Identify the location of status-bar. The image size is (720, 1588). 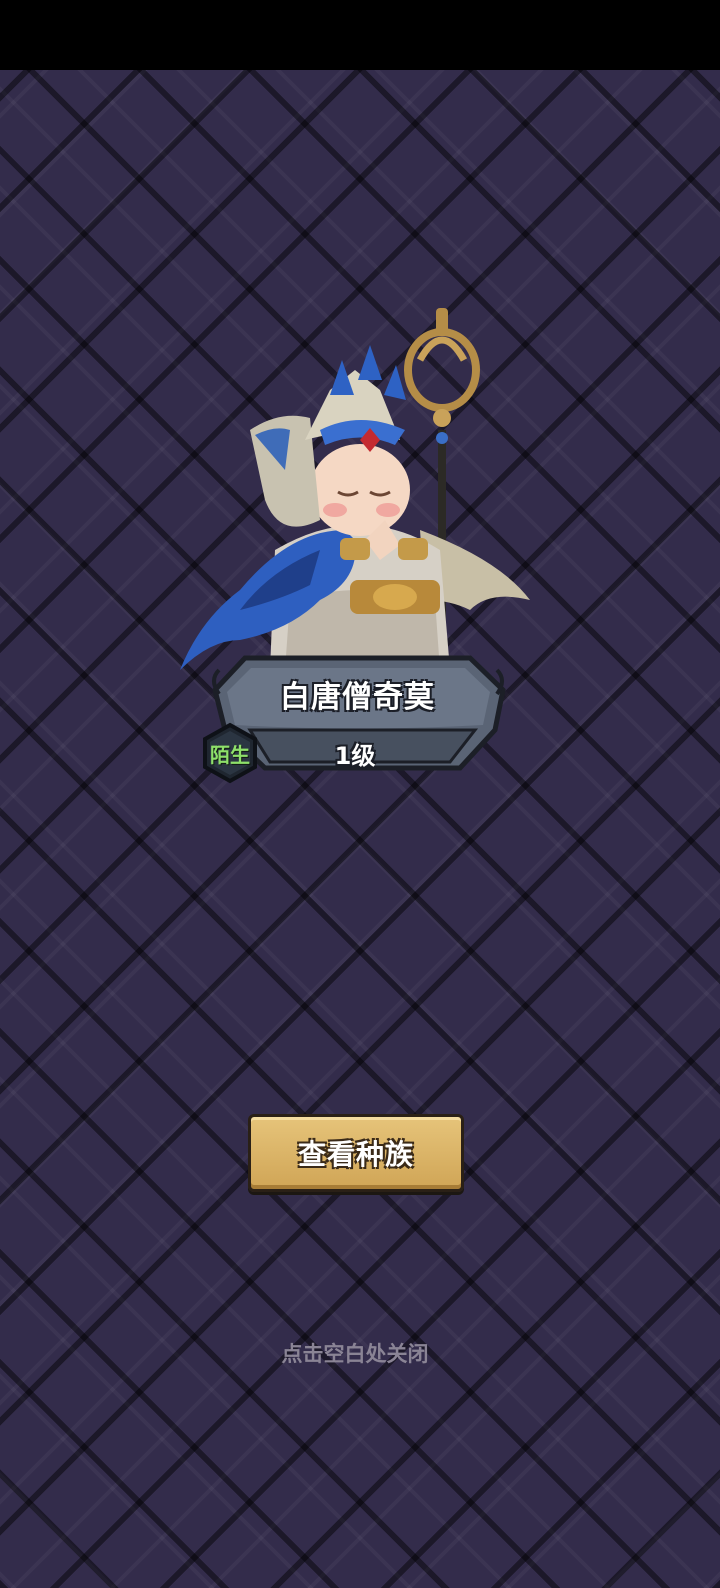
(360, 35).